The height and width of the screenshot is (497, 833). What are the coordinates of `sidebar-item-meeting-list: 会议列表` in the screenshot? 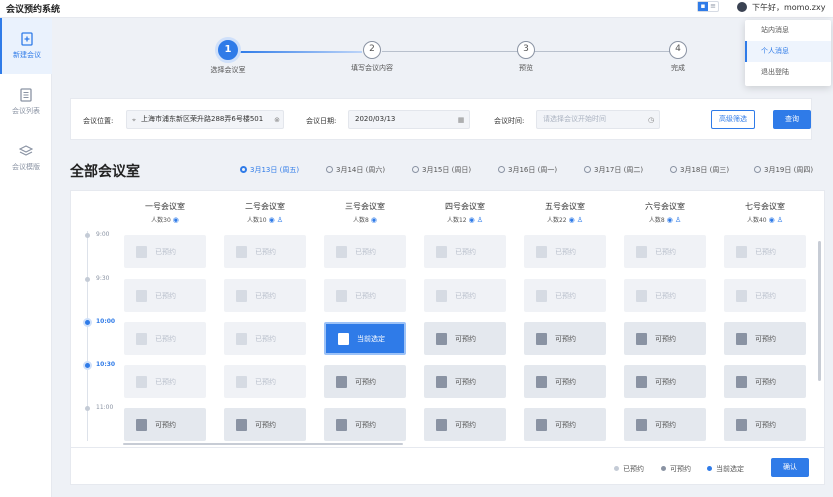 It's located at (26, 102).